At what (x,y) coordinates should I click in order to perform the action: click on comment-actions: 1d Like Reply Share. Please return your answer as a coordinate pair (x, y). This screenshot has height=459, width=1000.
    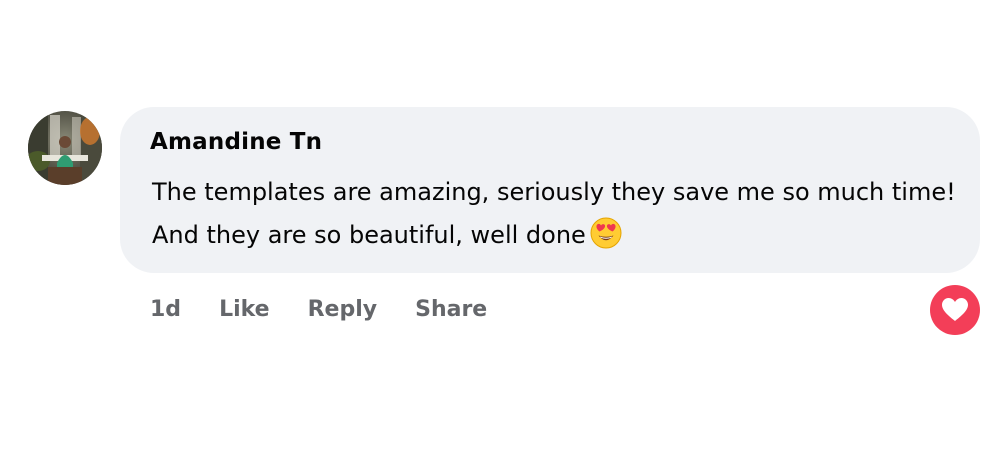
    Looking at the image, I should click on (318, 309).